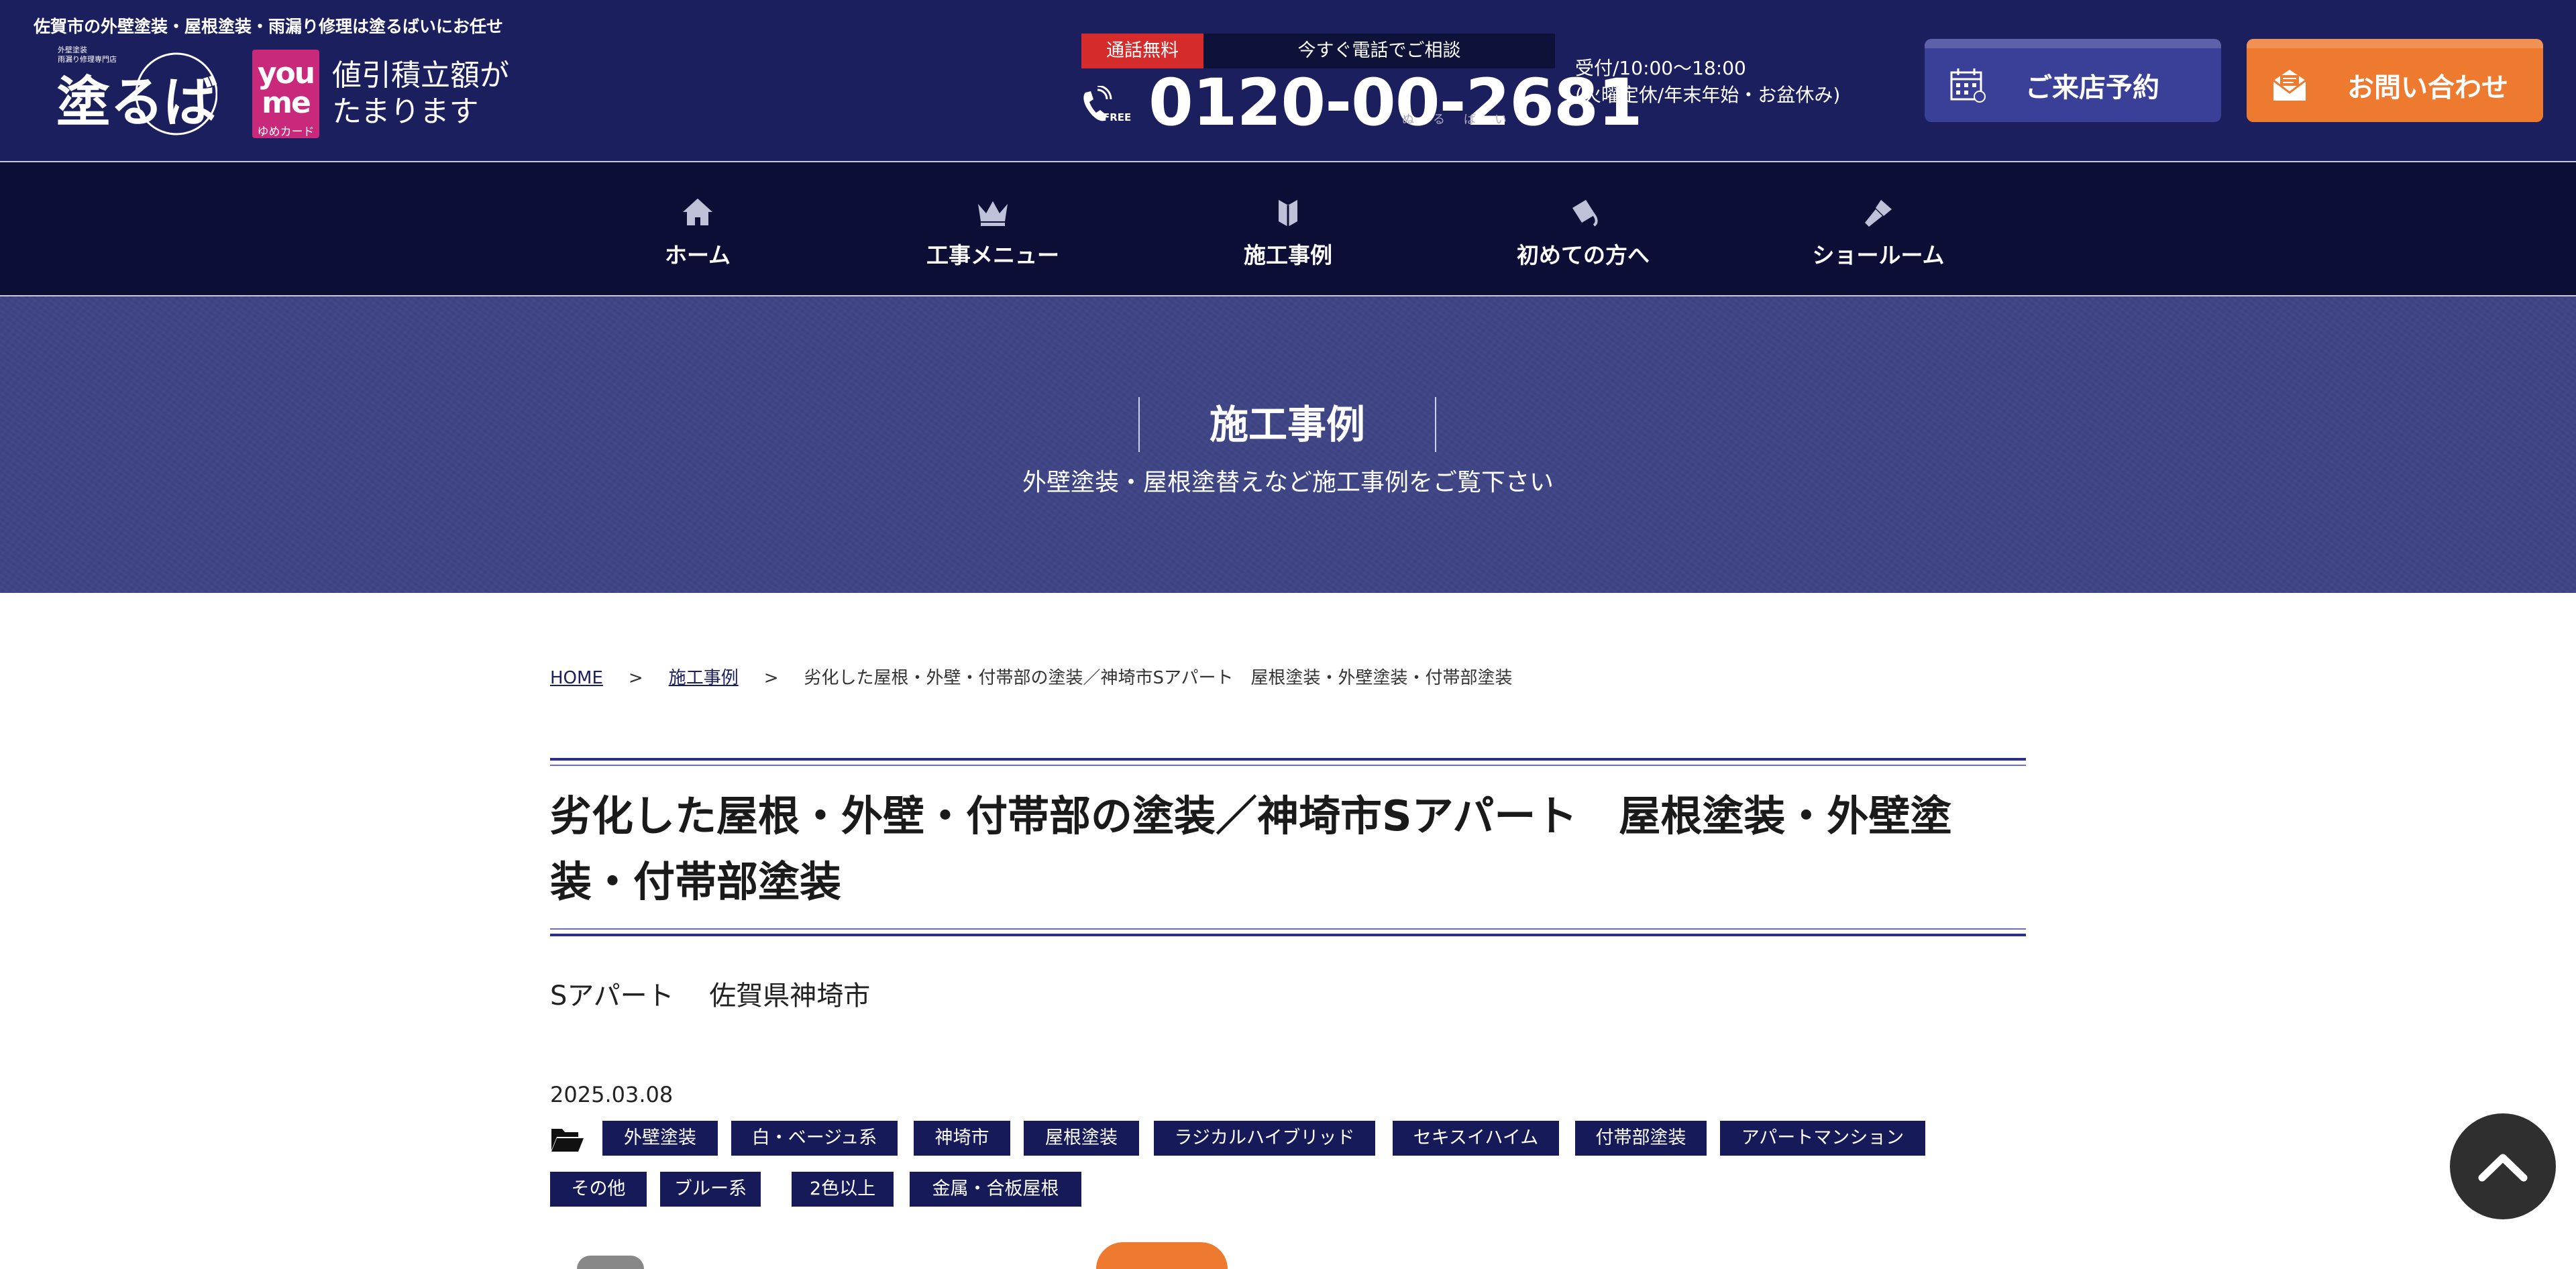 This screenshot has height=1269, width=2576. Describe the element at coordinates (567, 1140) in the screenshot. I see `folder-open-icon` at that location.